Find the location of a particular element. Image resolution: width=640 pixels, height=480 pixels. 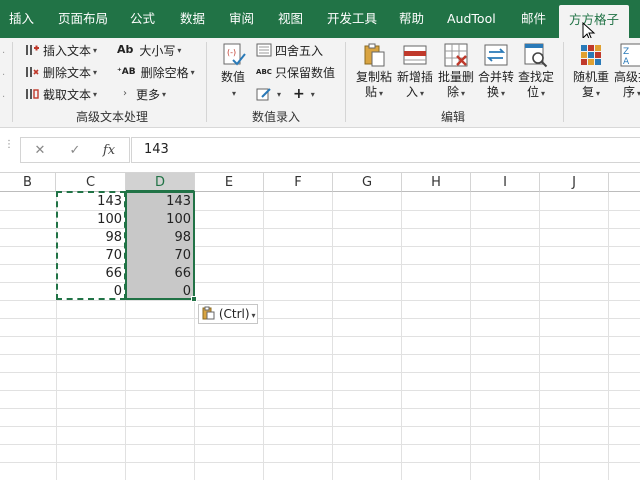

random-repeat-label-1: 随机重 is located at coordinates (590, 77).